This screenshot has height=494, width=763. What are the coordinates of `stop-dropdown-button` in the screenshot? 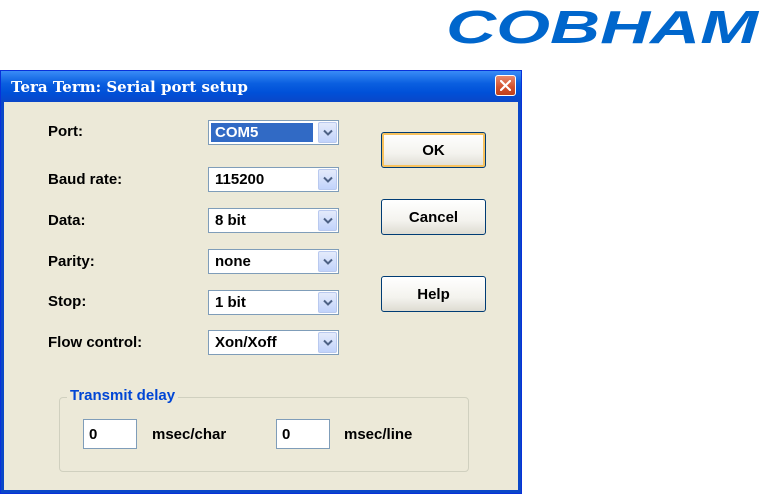 It's located at (327, 302).